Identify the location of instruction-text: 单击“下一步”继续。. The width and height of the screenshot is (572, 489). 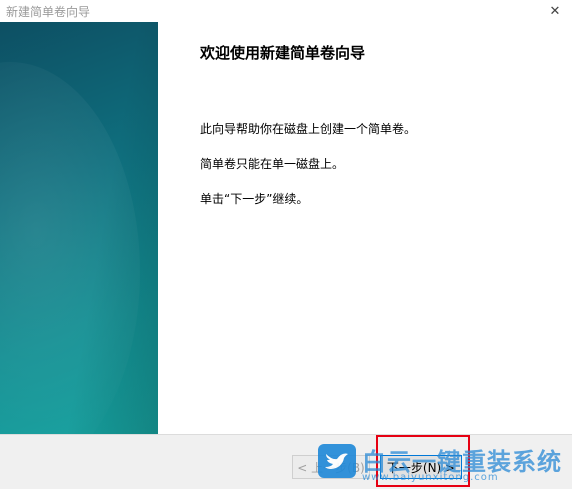
(254, 199).